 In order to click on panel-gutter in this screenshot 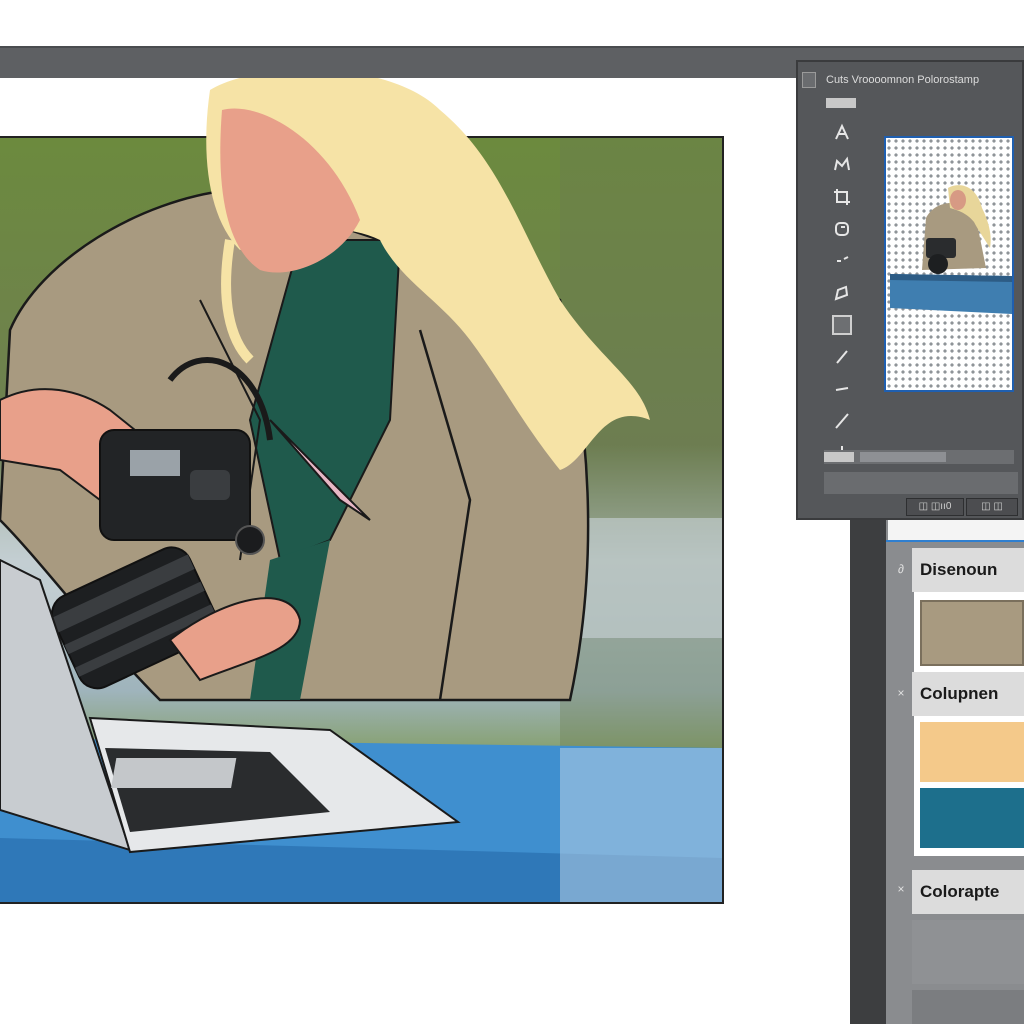, I will do `click(868, 772)`.